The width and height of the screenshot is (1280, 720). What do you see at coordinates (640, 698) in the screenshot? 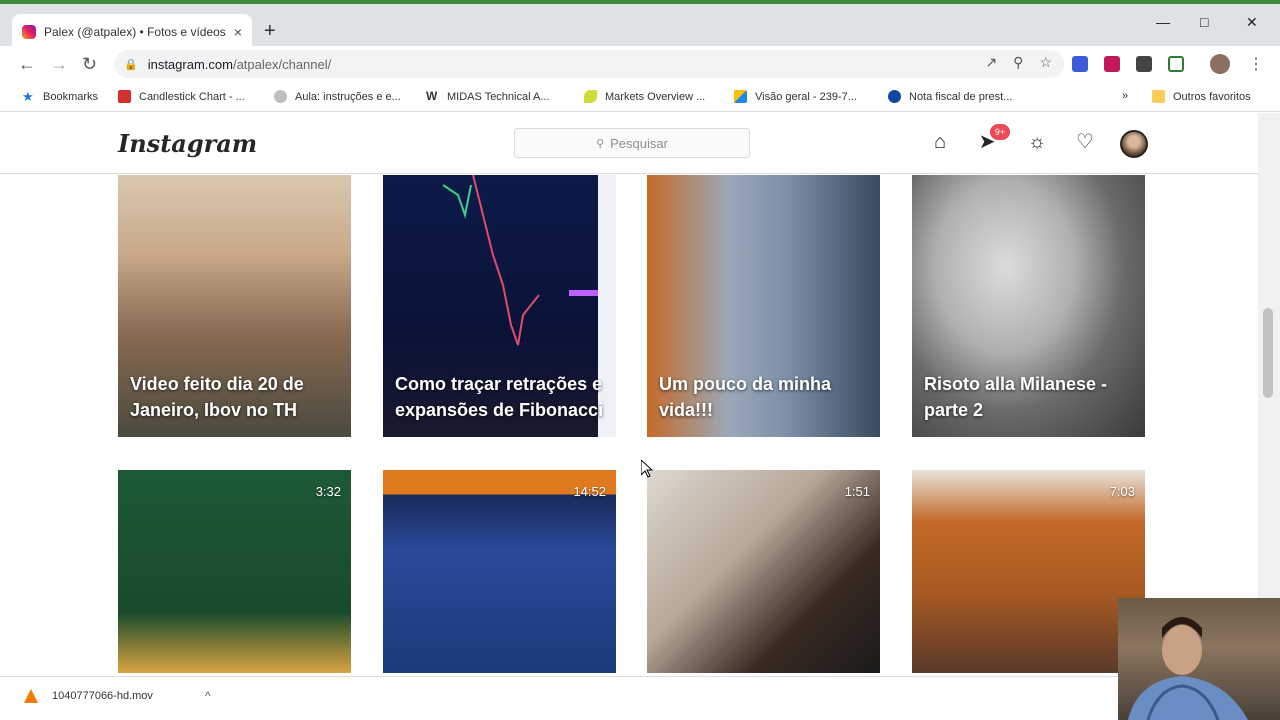
I see `downloads-bar: 1040777066-hd.mov ^` at bounding box center [640, 698].